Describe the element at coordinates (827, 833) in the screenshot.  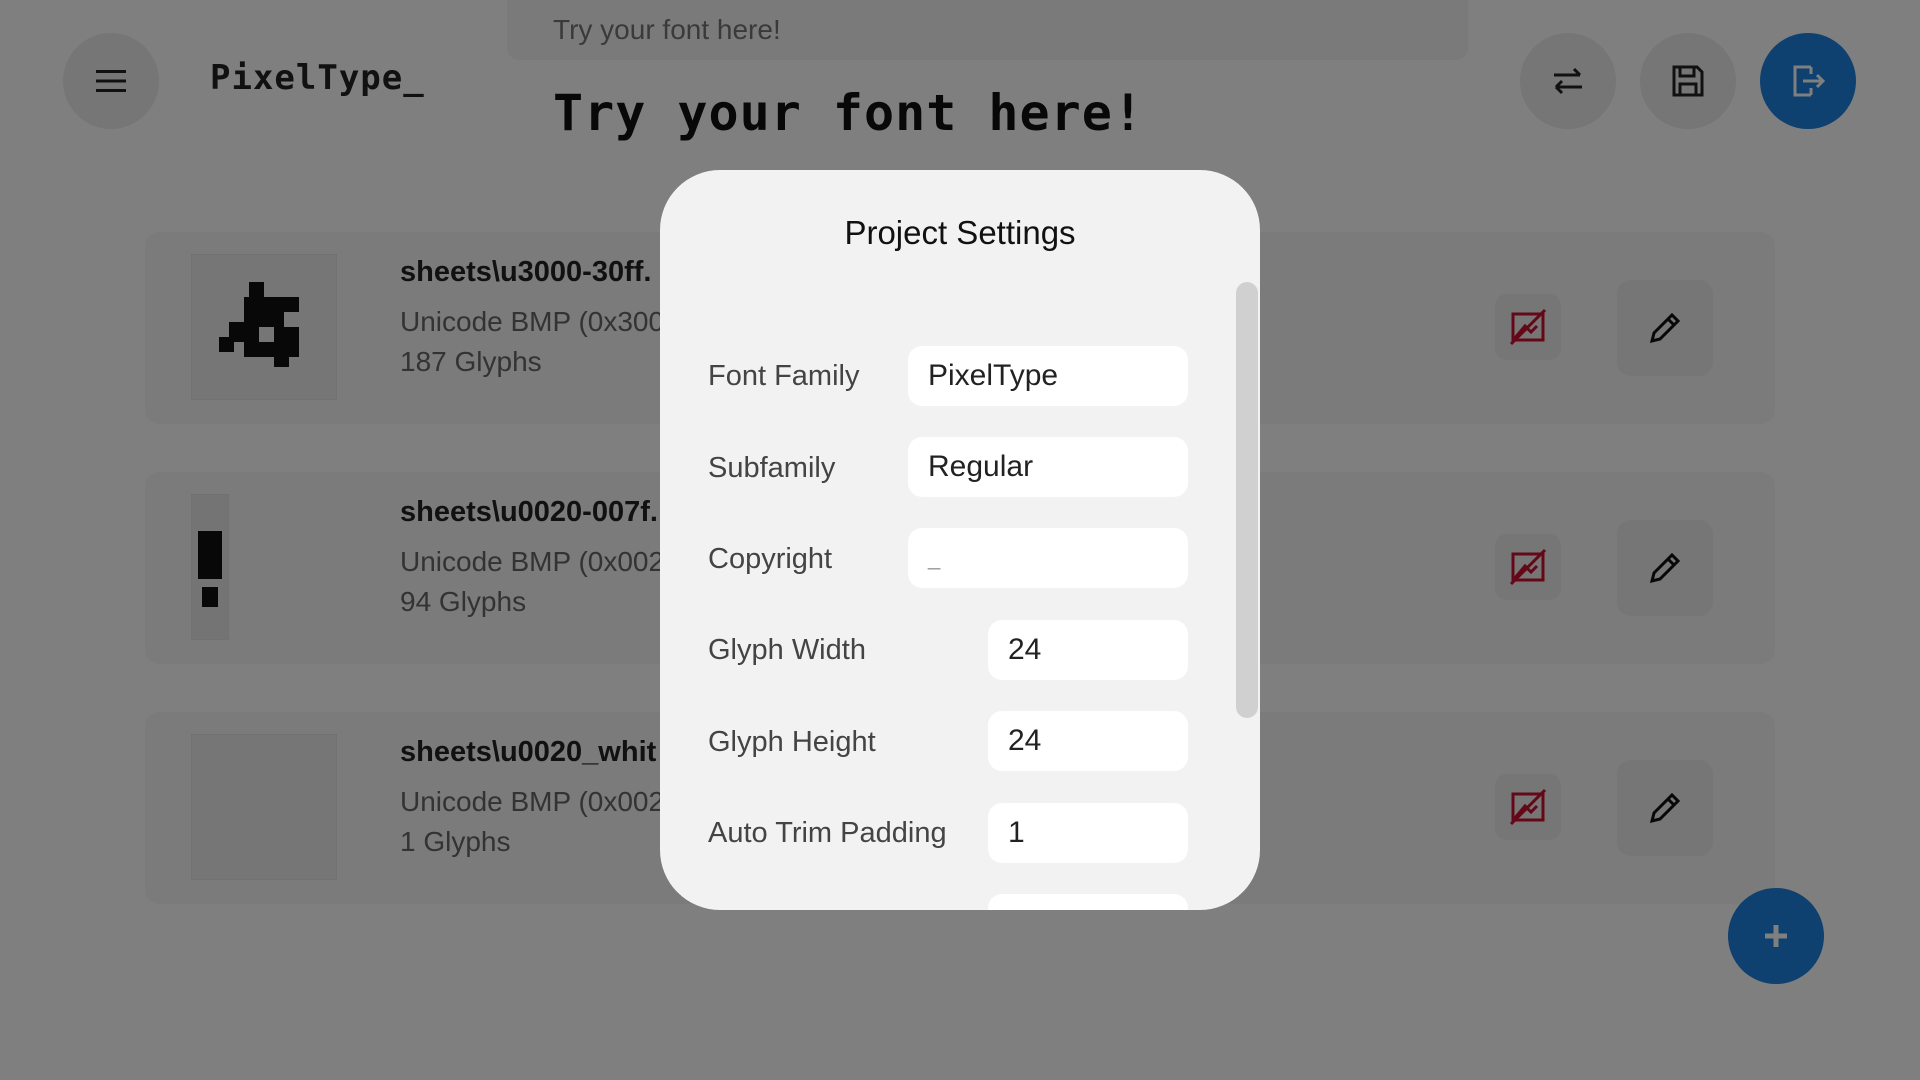
I see `auto-trim-padding-label: Auto Trim Padding` at that location.